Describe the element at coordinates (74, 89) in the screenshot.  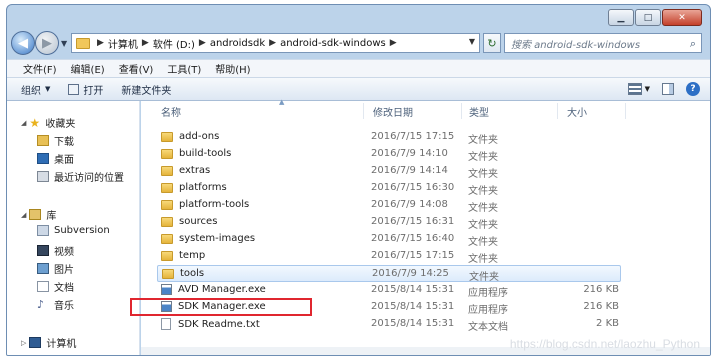
I see `open-icon` at that location.